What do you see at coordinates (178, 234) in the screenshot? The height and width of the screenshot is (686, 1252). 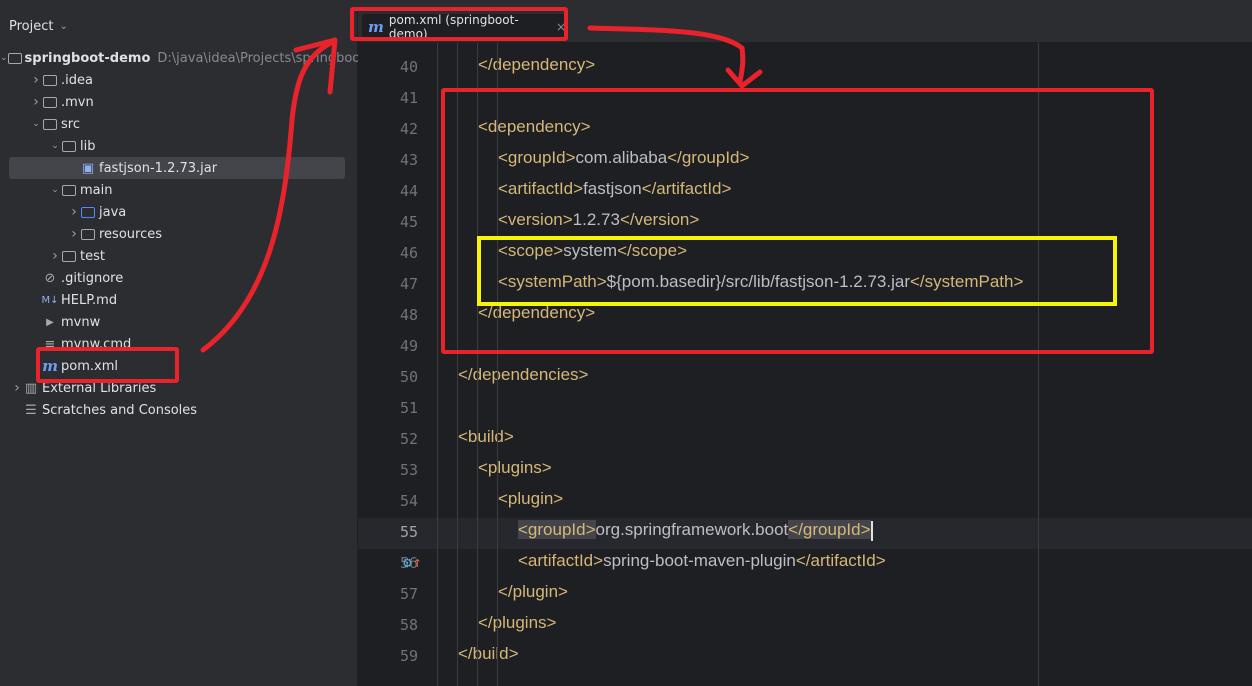 I see `tree-item-resources: › resources` at bounding box center [178, 234].